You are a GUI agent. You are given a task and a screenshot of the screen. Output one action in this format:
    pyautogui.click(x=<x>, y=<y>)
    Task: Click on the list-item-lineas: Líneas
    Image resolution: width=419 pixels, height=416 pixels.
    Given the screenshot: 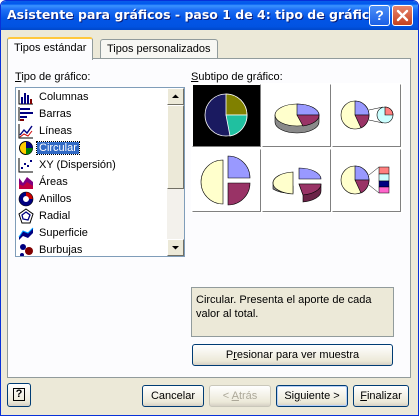 What is the action you would take?
    pyautogui.click(x=92, y=130)
    